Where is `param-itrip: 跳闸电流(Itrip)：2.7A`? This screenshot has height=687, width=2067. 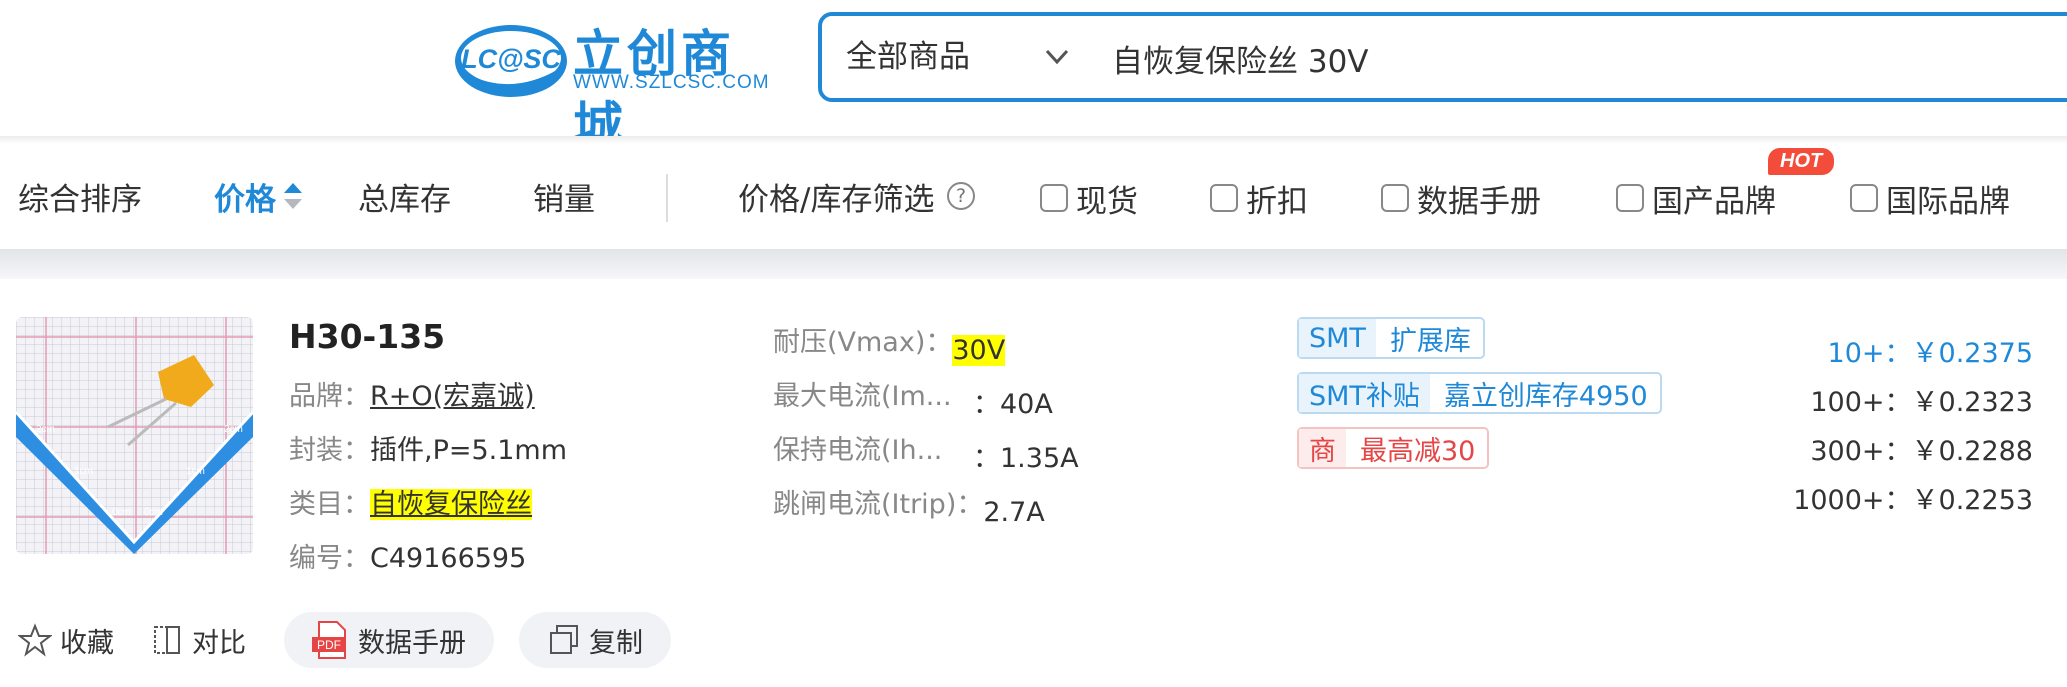
param-itrip: 跳闸电流(Itrip)：2.7A is located at coordinates (909, 505).